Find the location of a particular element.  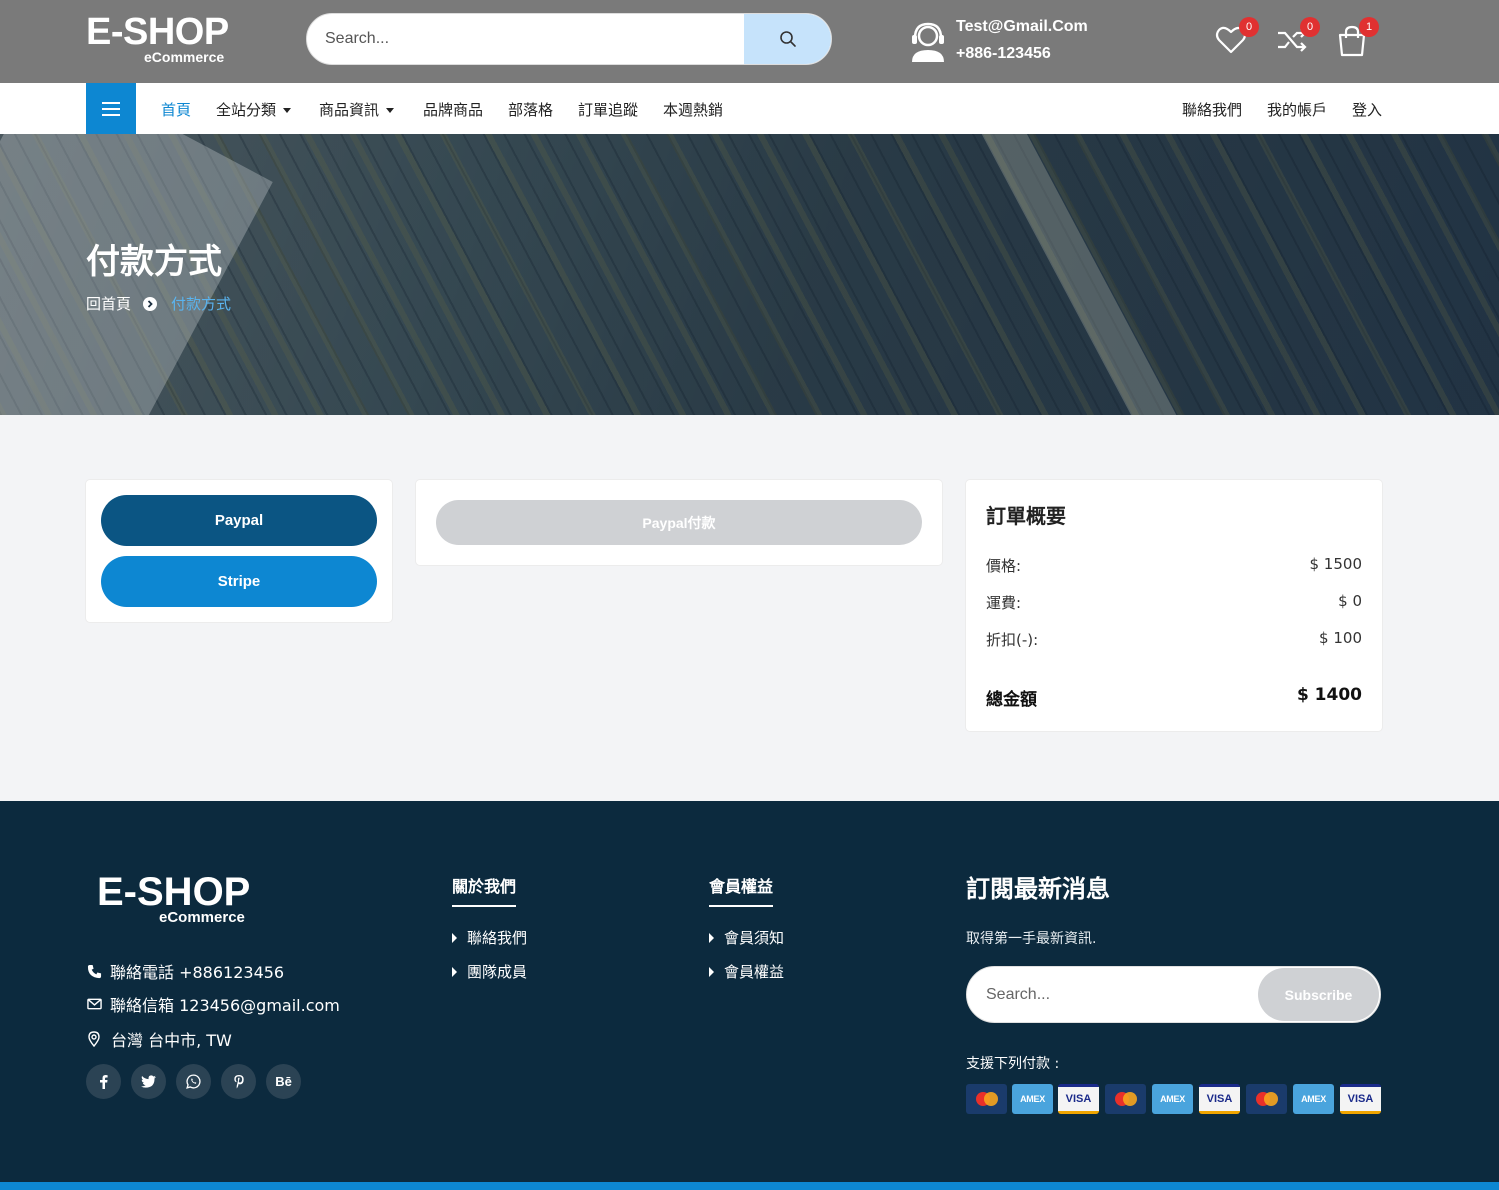

newsletter-form: Subscribe is located at coordinates (1173, 994).